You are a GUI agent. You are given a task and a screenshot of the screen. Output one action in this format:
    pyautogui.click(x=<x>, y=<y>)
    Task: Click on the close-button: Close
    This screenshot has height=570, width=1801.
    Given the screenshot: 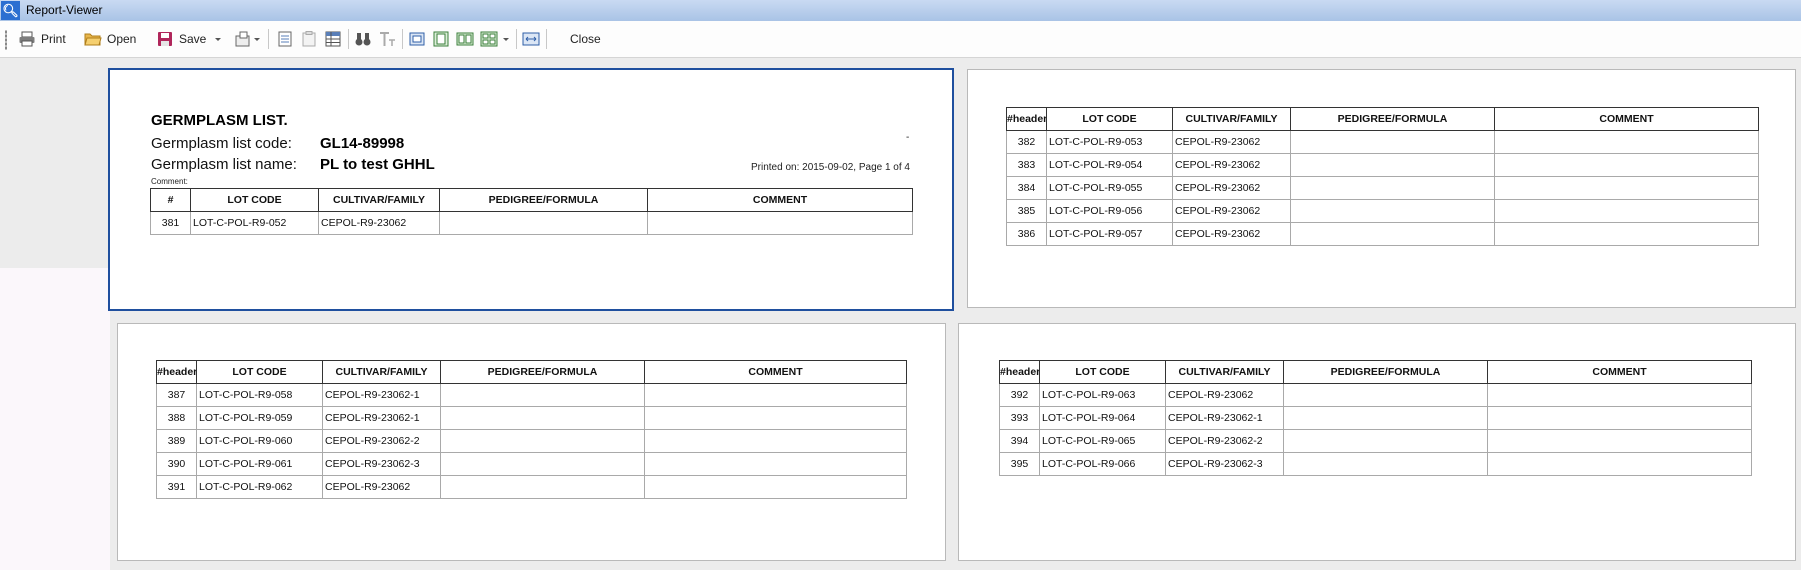 What is the action you would take?
    pyautogui.click(x=585, y=39)
    